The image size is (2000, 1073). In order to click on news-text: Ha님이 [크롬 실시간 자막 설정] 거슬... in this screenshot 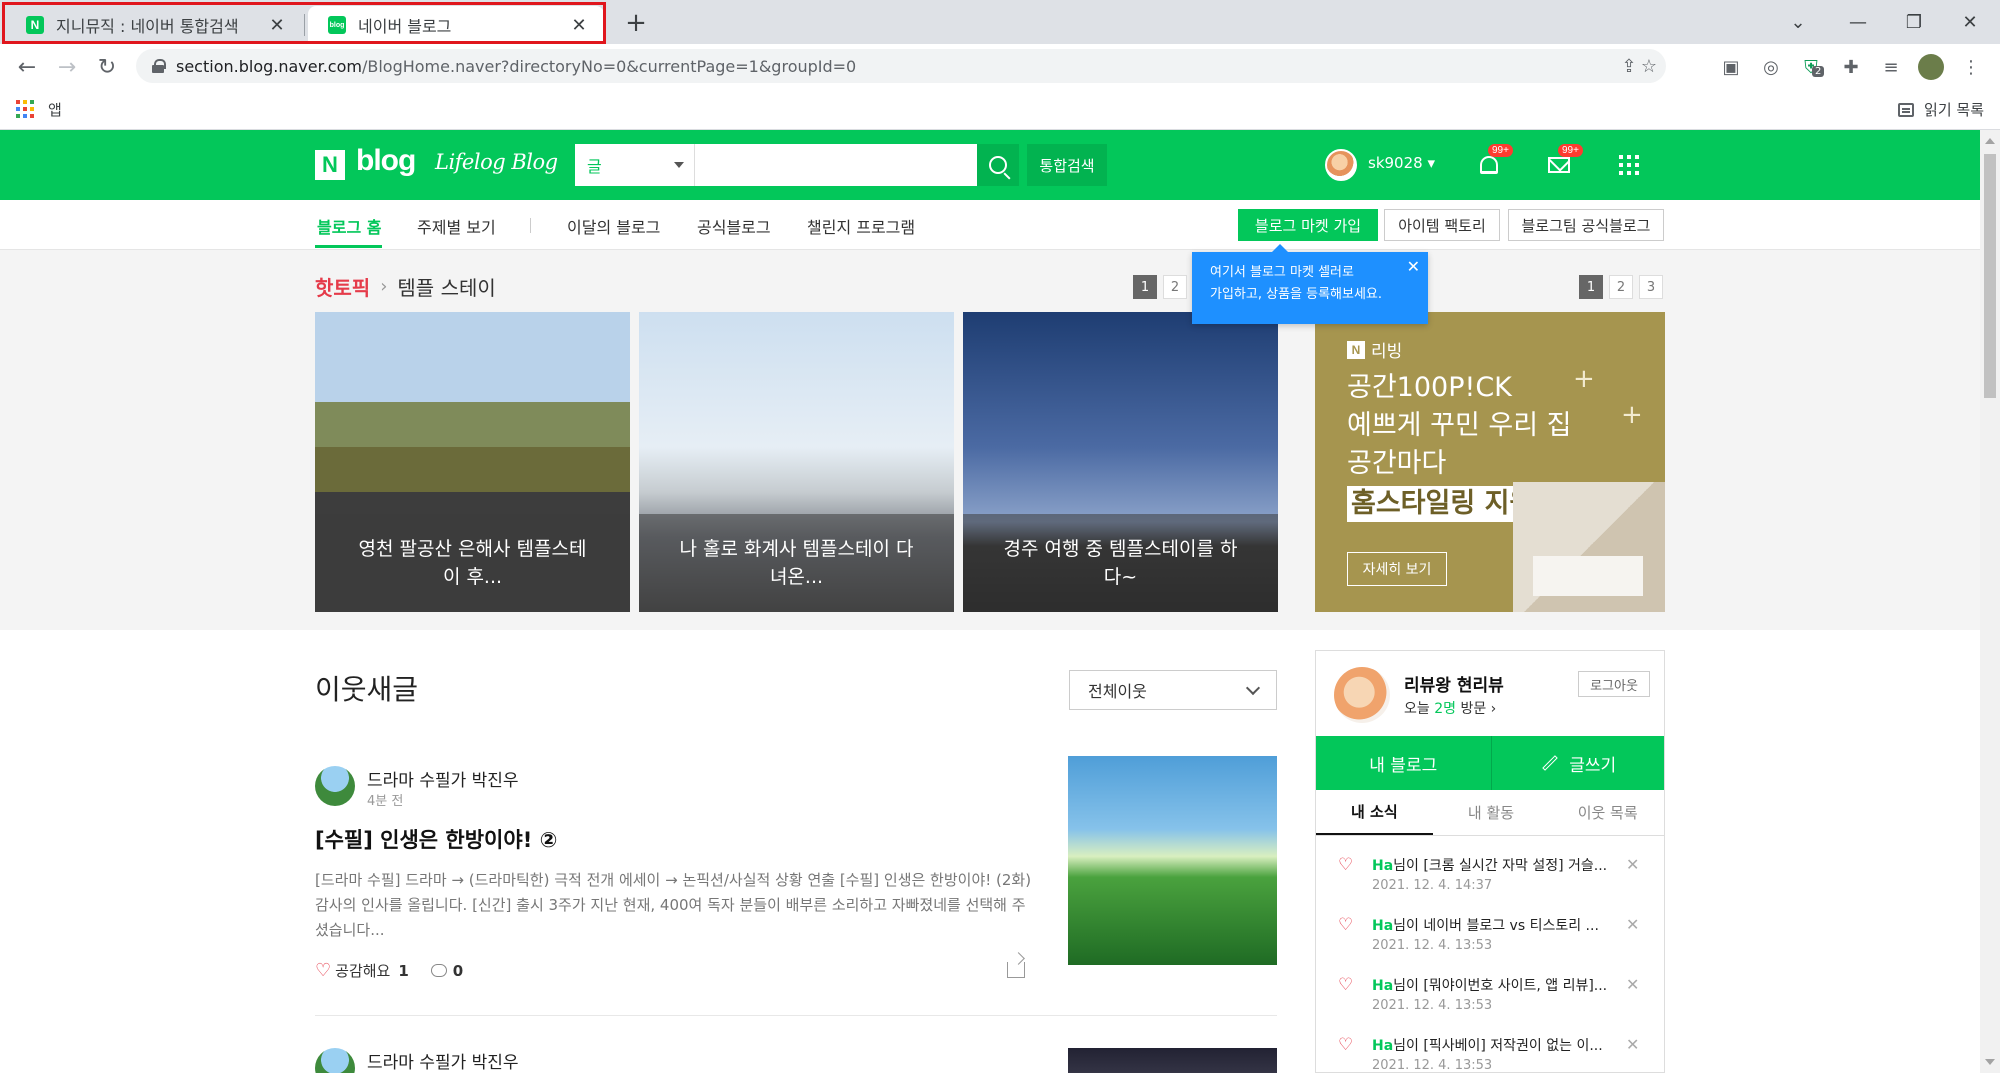, I will do `click(1490, 866)`.